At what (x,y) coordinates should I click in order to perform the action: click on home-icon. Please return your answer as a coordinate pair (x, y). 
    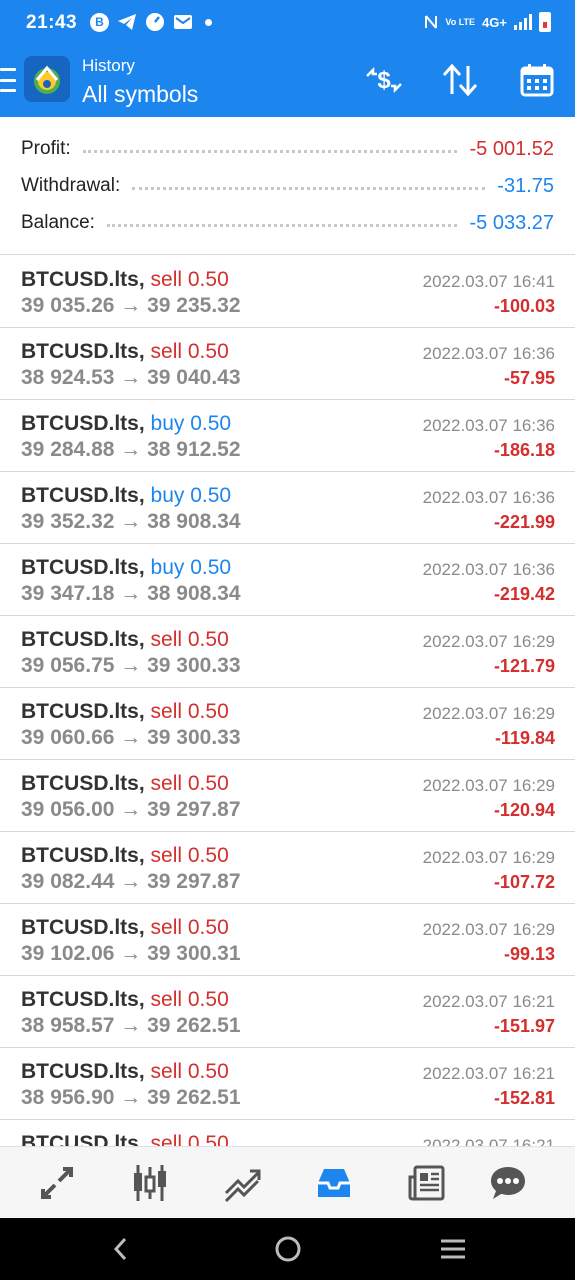
    Looking at the image, I should click on (288, 1249).